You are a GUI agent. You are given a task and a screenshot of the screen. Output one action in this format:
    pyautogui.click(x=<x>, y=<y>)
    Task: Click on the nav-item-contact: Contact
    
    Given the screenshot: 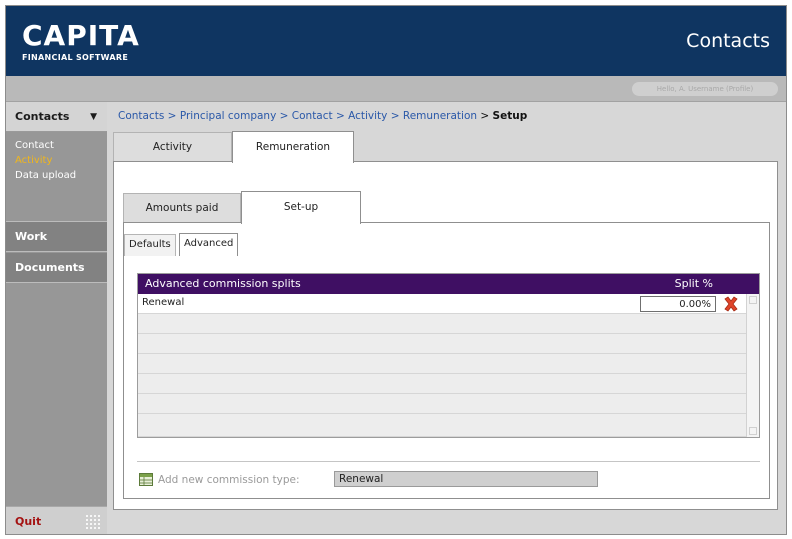 What is the action you would take?
    pyautogui.click(x=56, y=145)
    